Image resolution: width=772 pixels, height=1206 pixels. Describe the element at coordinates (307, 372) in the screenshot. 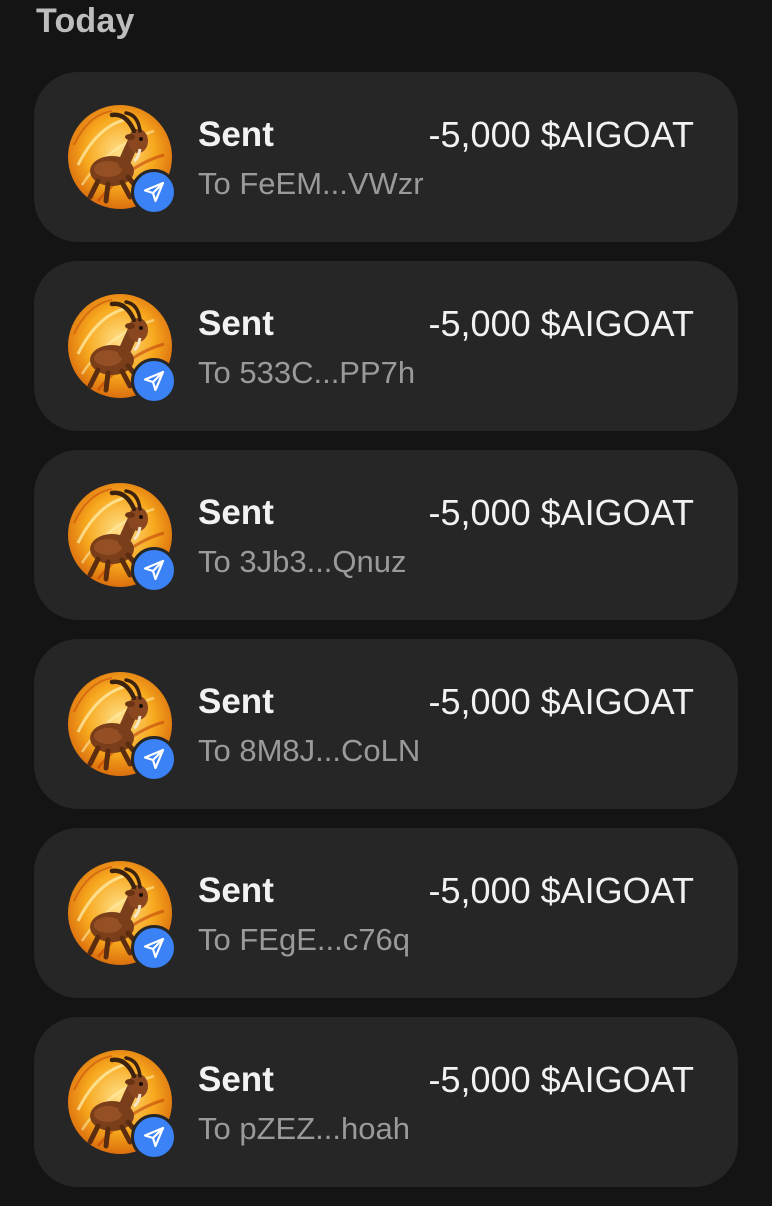

I see `transaction-recipient: To 533C...PP7h` at that location.